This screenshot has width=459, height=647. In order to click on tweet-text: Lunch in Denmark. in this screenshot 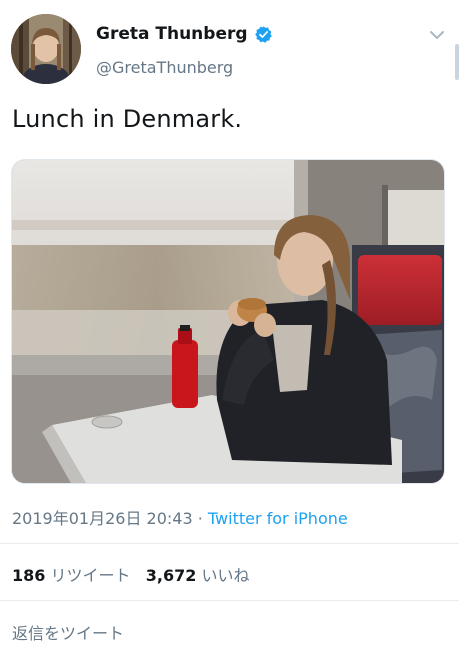, I will do `click(127, 119)`.